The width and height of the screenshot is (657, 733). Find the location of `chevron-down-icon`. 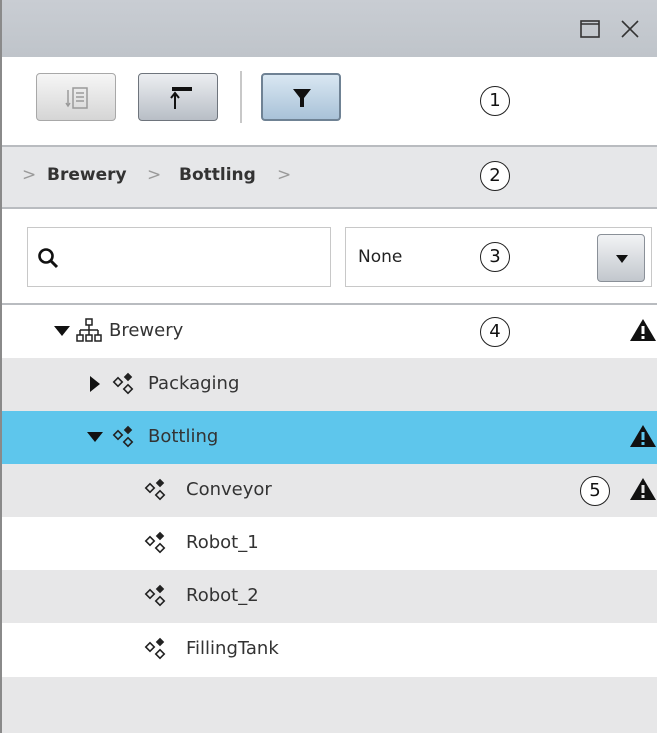

chevron-down-icon is located at coordinates (622, 259).